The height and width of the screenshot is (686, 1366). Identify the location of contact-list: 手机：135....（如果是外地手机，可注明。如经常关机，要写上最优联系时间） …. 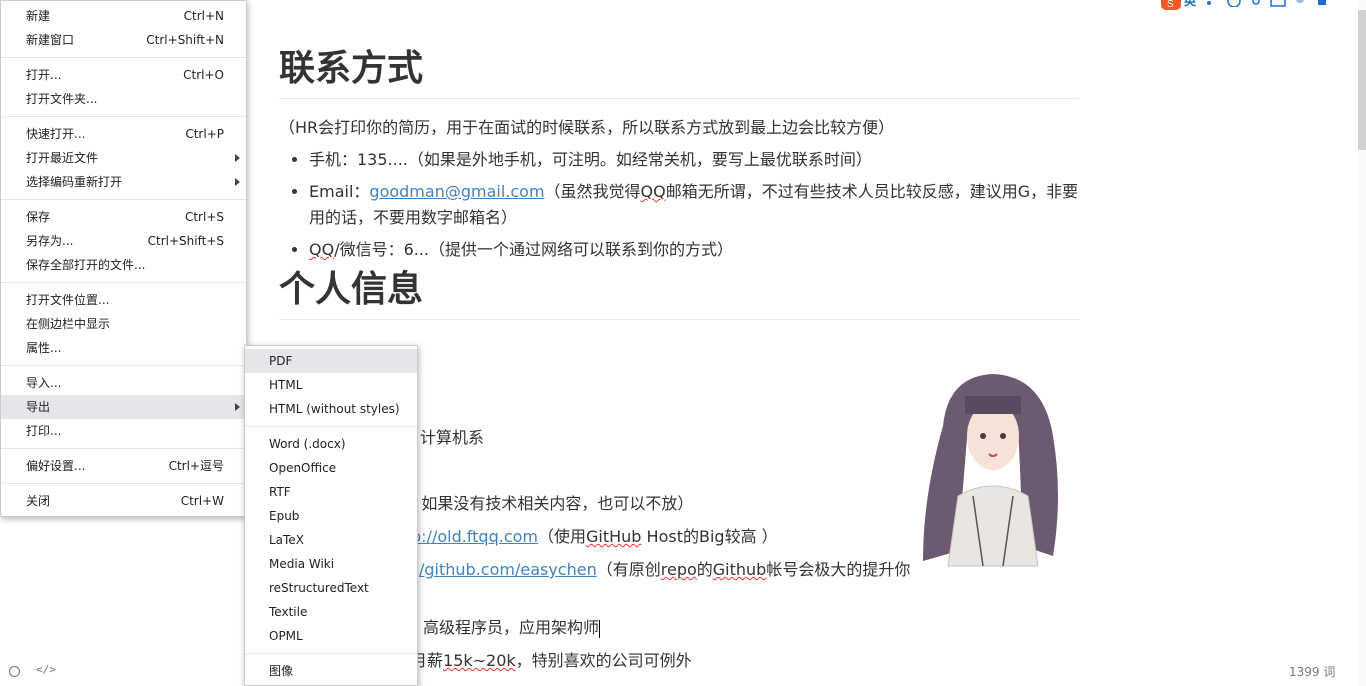
(679, 205).